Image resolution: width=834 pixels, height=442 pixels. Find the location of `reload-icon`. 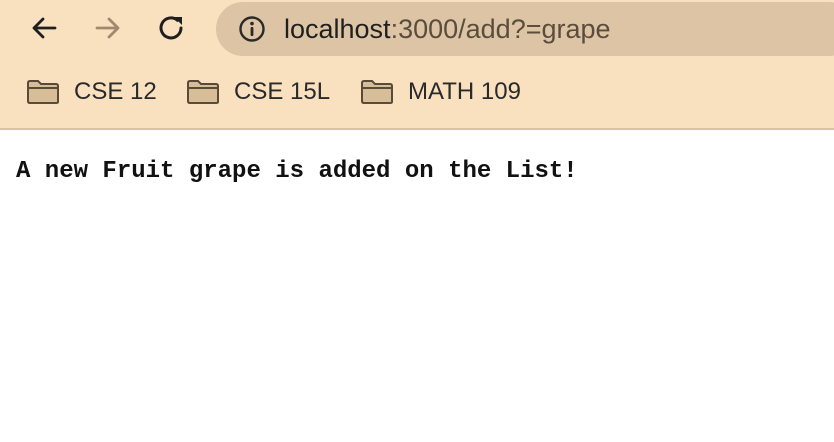

reload-icon is located at coordinates (171, 28).